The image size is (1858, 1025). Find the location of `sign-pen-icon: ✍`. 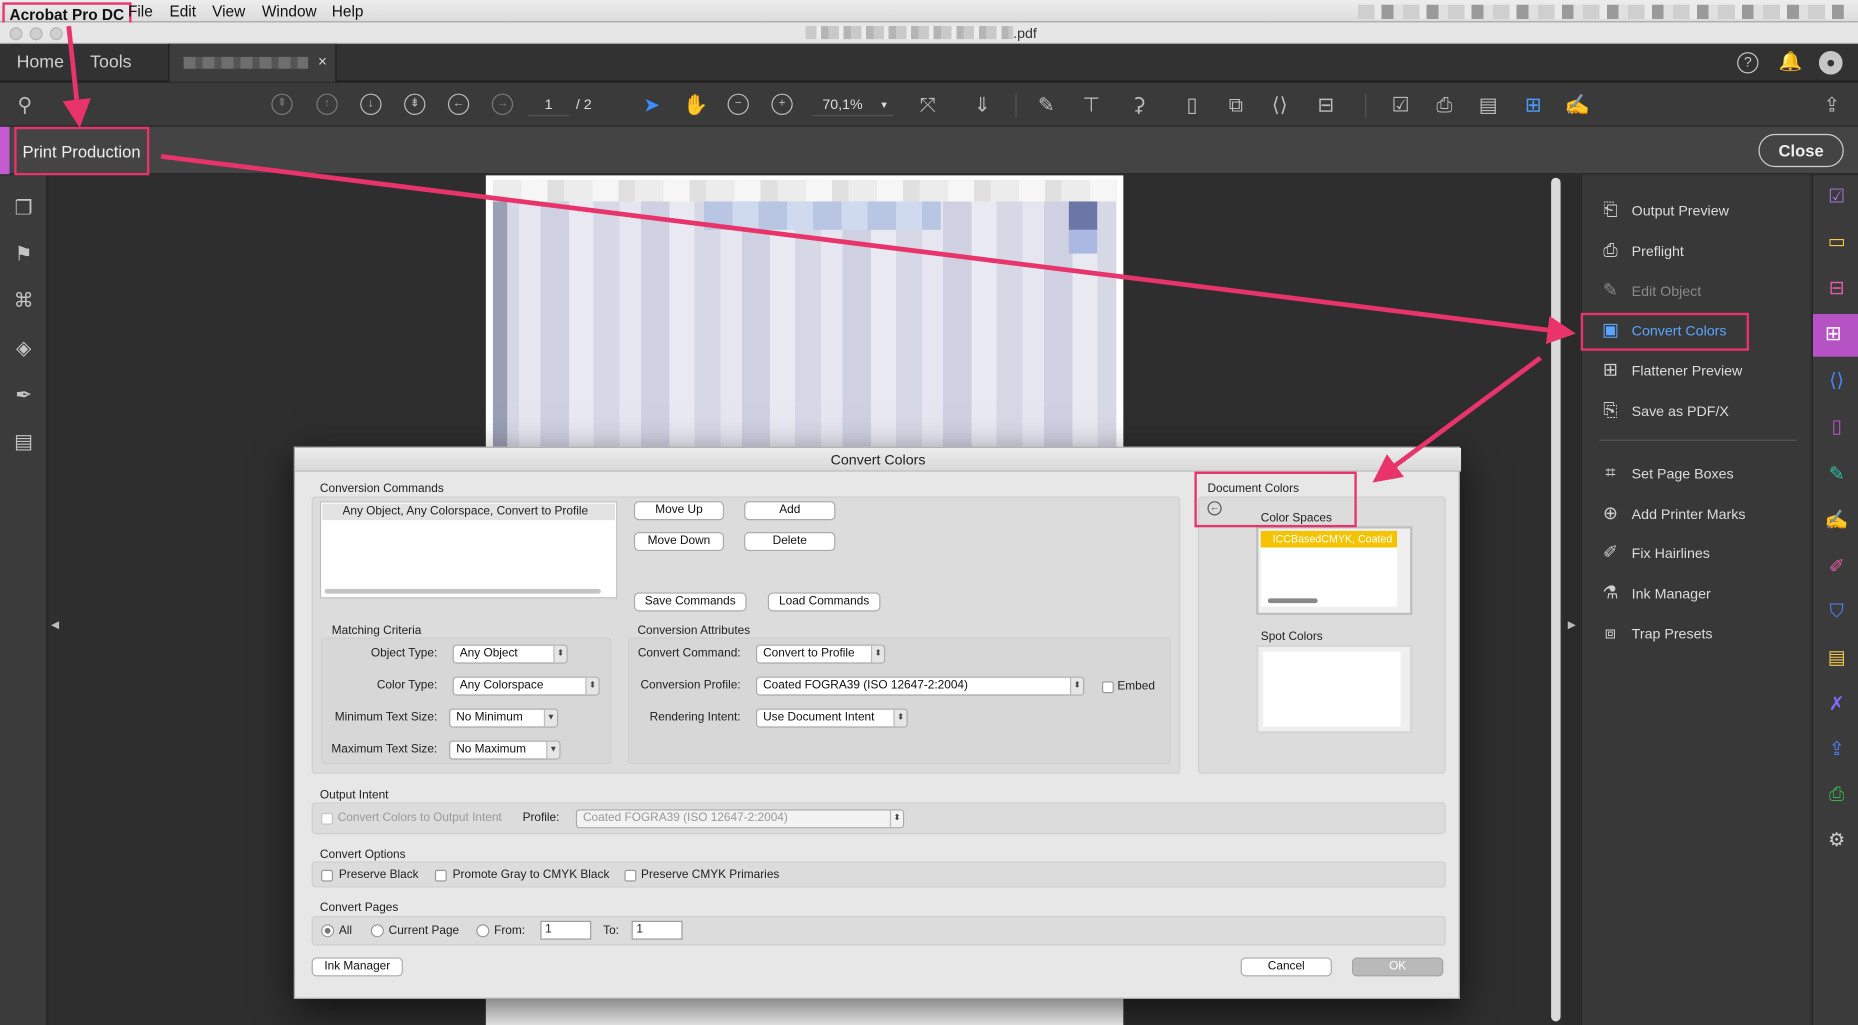

sign-pen-icon: ✍ is located at coordinates (1577, 105).